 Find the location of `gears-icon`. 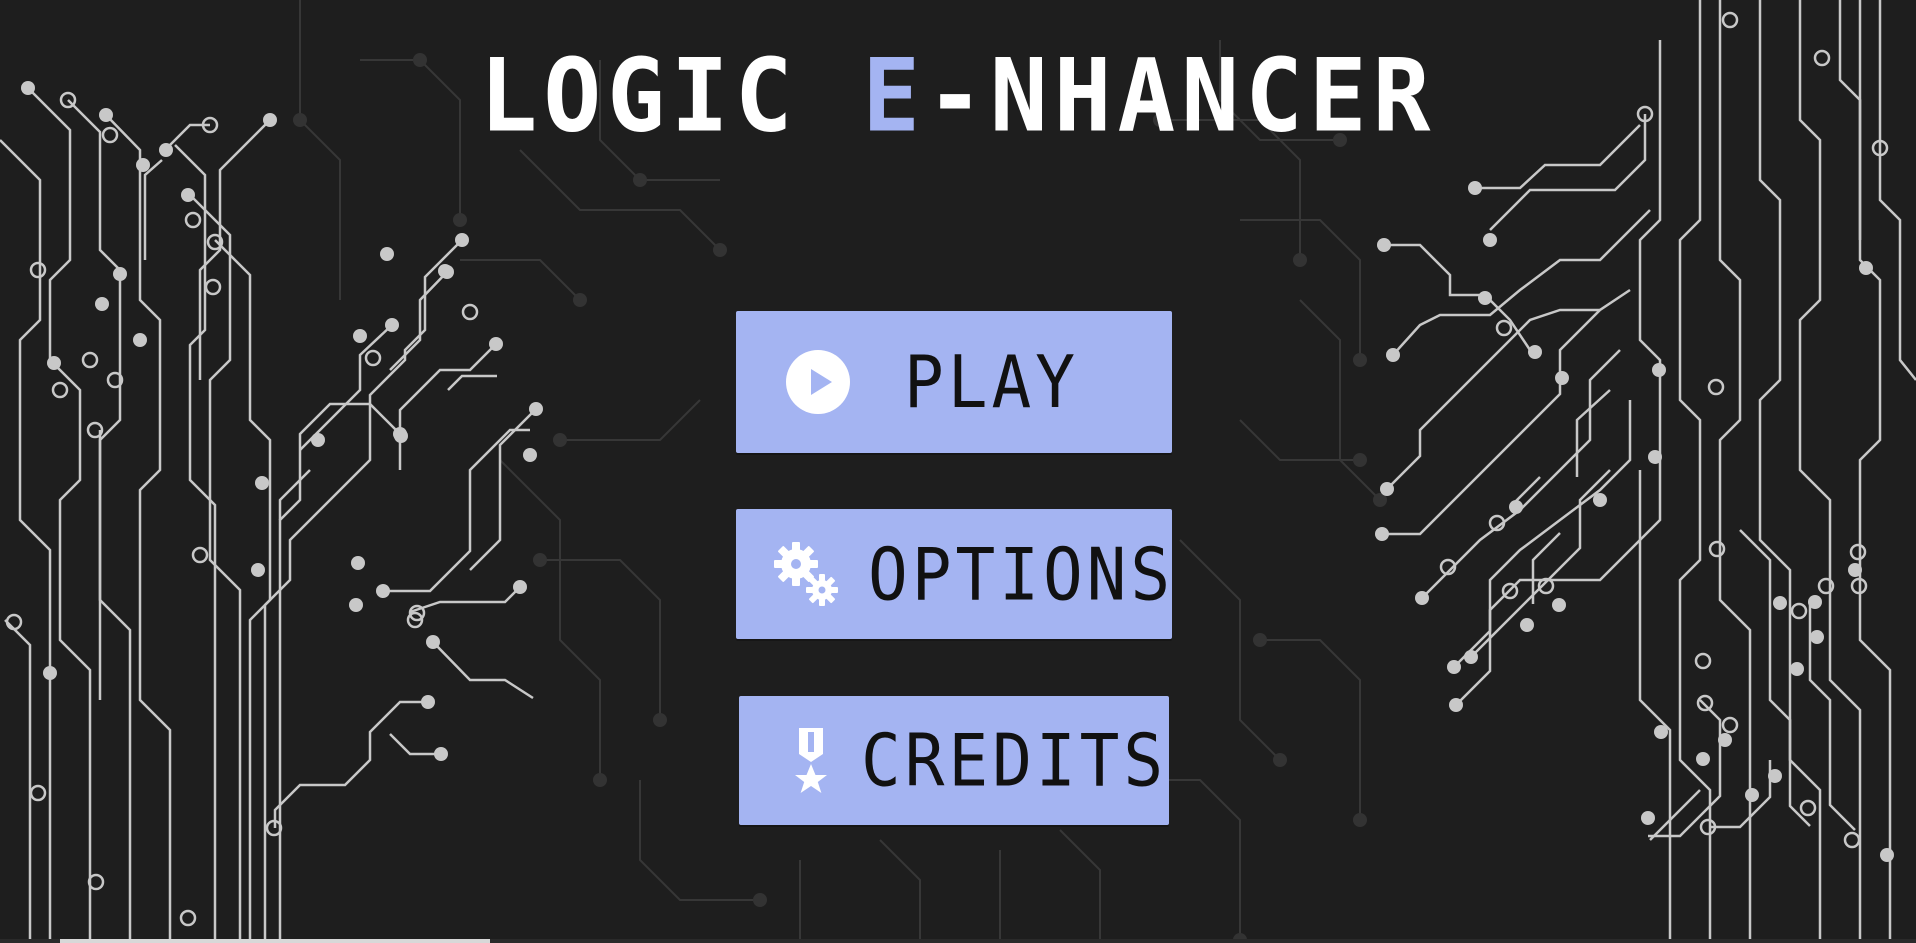

gears-icon is located at coordinates (806, 574).